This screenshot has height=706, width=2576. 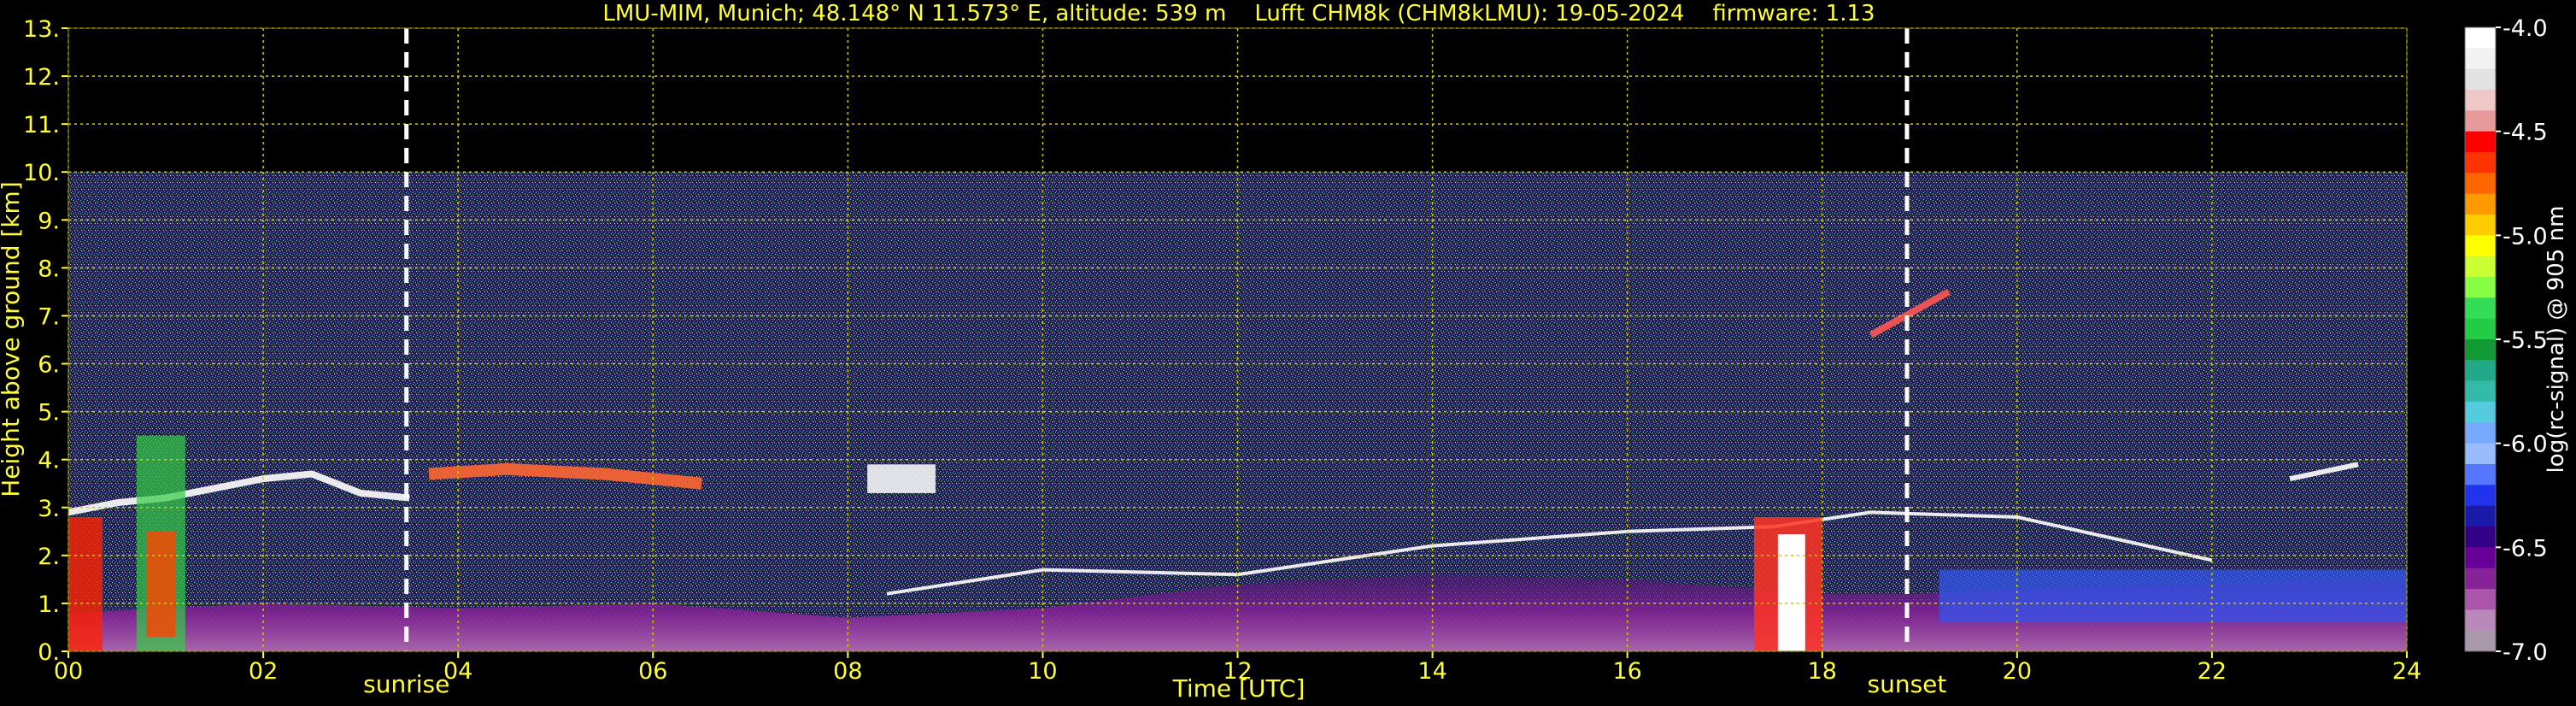 I want to click on precipitation-core, so click(x=1791, y=592).